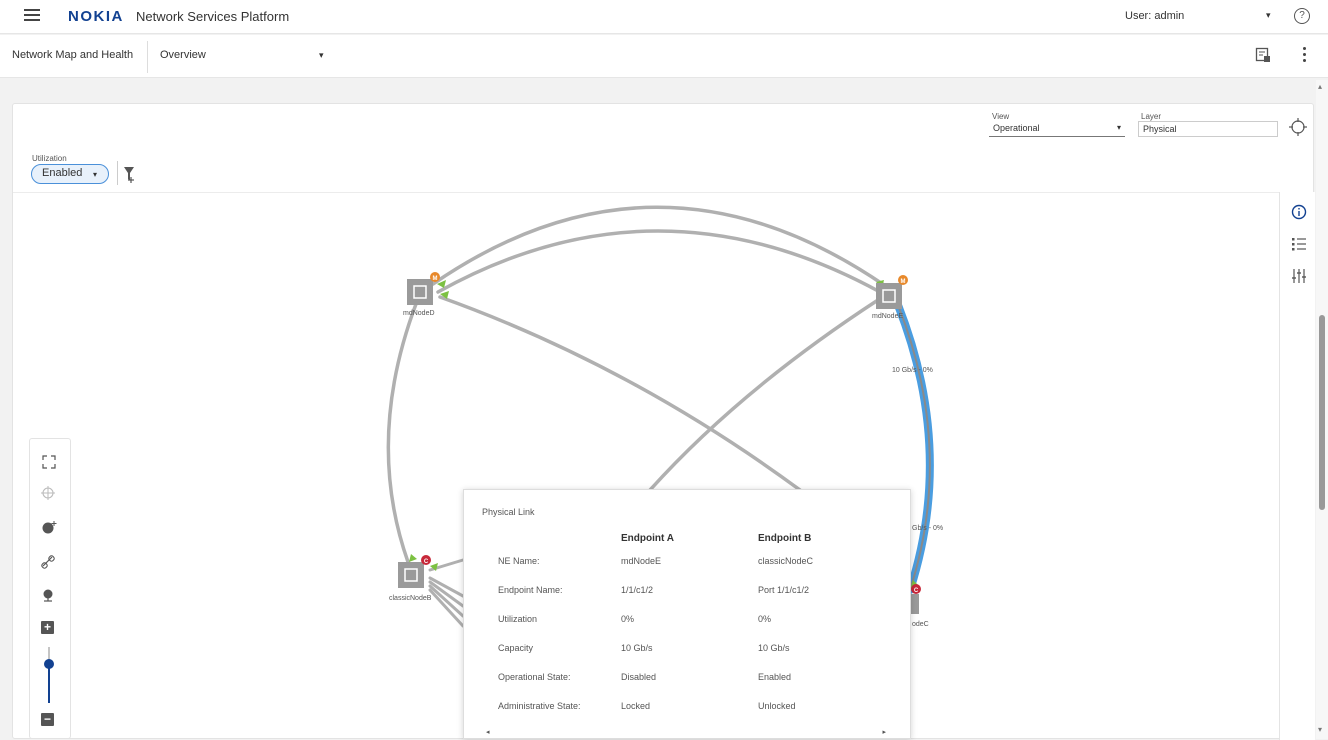 This screenshot has width=1328, height=740. I want to click on endpoint-b-value: 10 Gb/s, so click(774, 647).